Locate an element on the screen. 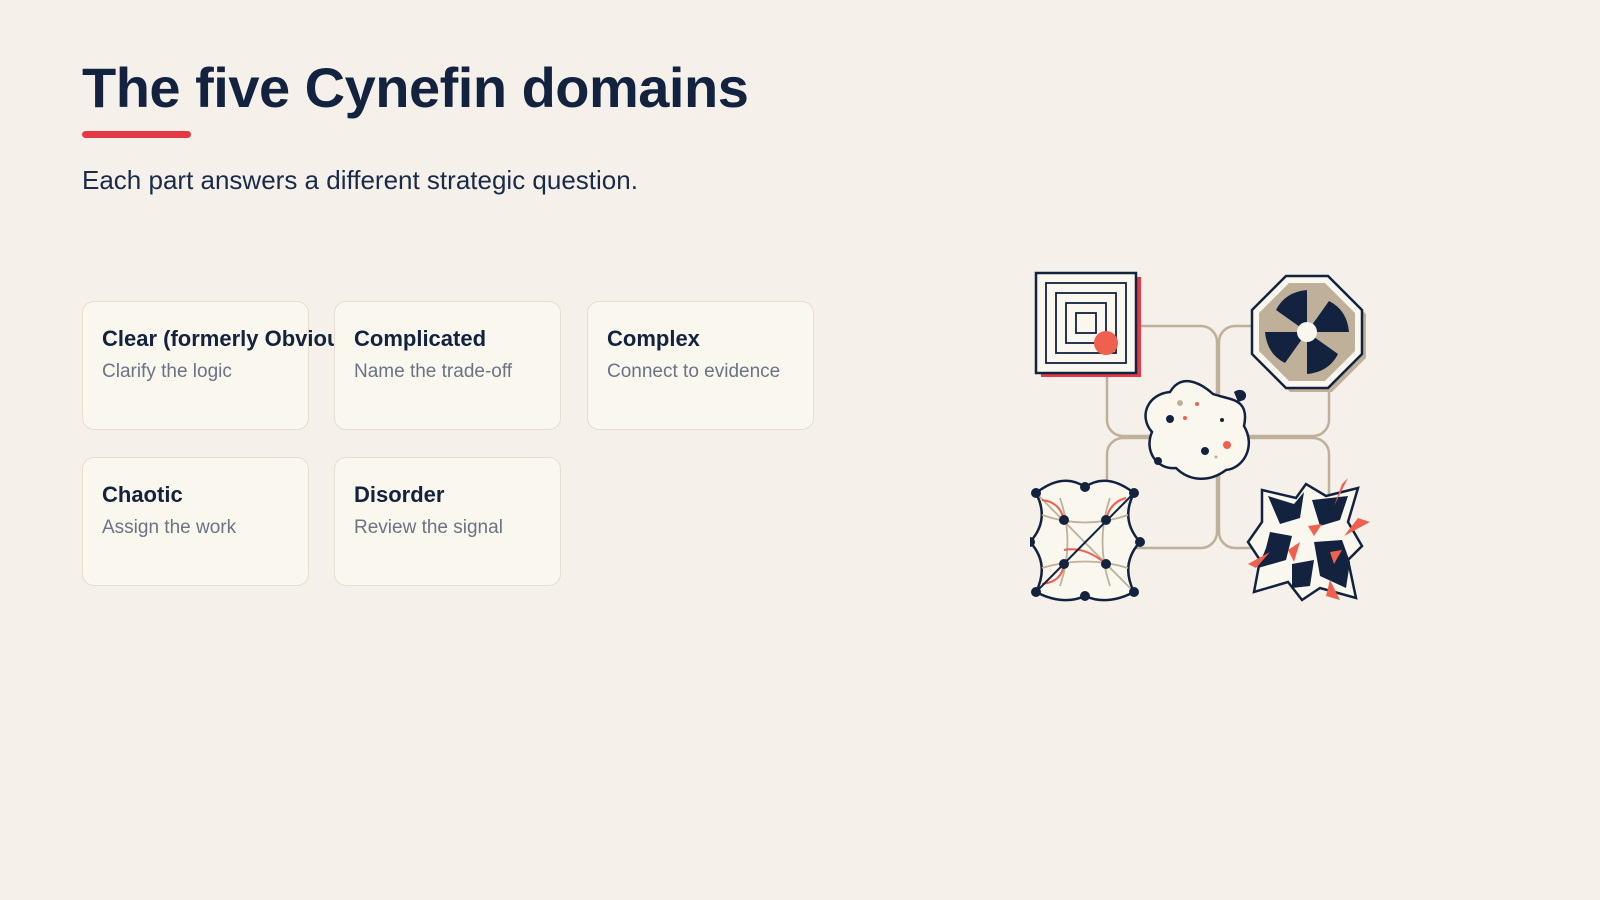 The height and width of the screenshot is (900, 1600). domain-card-complicated: Complicated Name the trade-off is located at coordinates (447, 365).